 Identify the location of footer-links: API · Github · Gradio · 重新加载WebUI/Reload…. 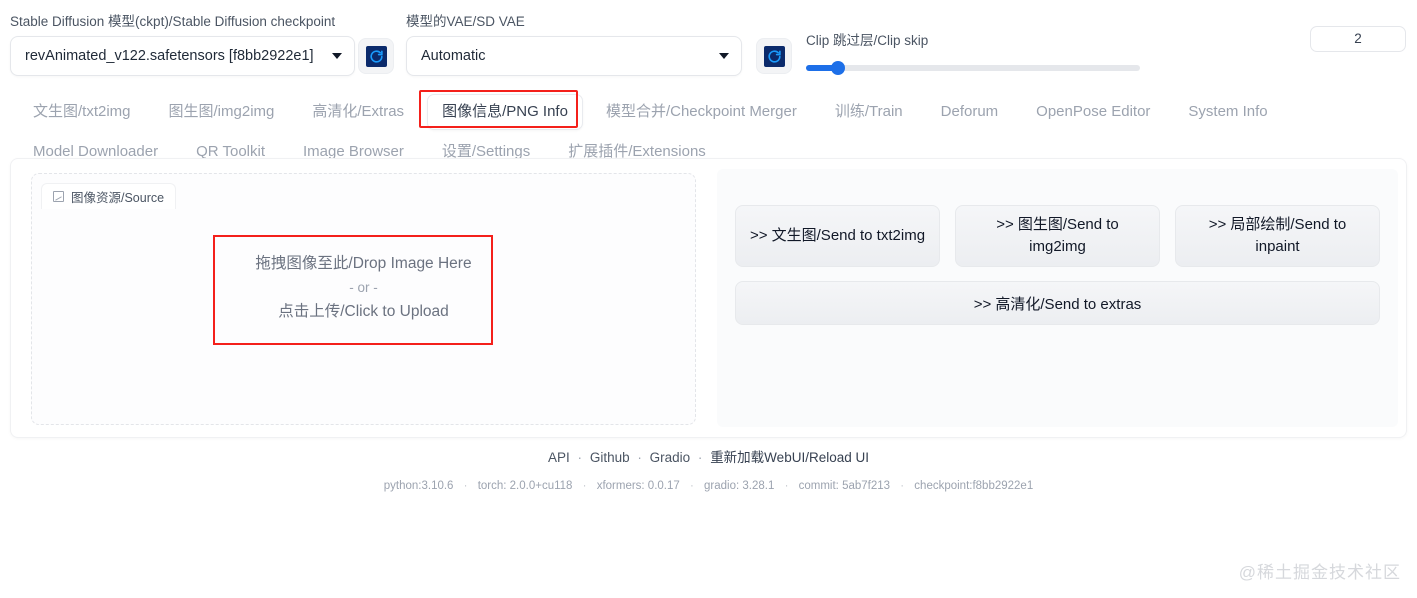
(708, 458).